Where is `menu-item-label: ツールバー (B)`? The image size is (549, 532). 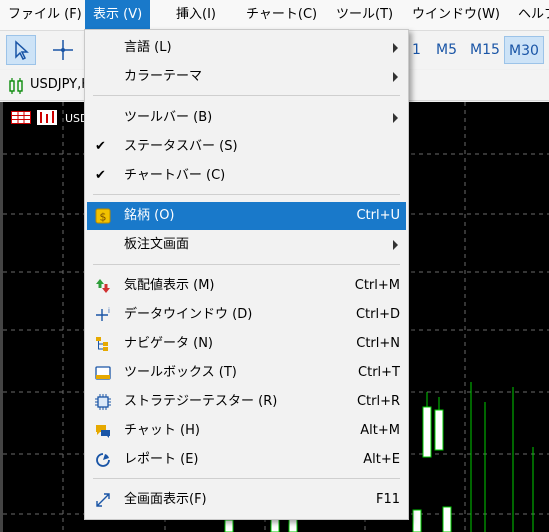
menu-item-label: ツールバー (B) is located at coordinates (168, 117).